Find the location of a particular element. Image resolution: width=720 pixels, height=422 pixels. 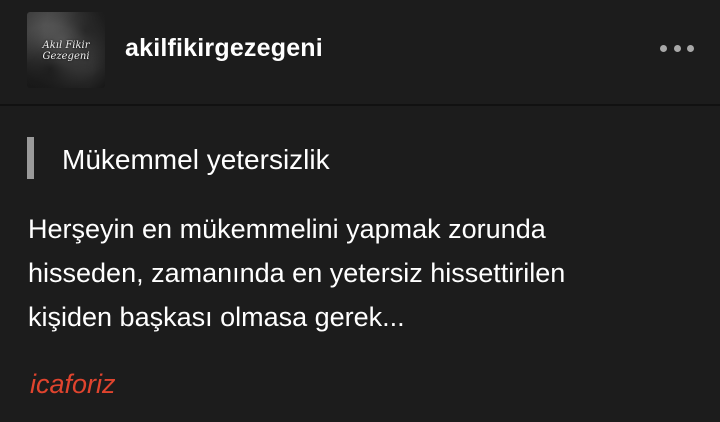

avatar-caption-line1: Akıl Fikir is located at coordinates (66, 45).